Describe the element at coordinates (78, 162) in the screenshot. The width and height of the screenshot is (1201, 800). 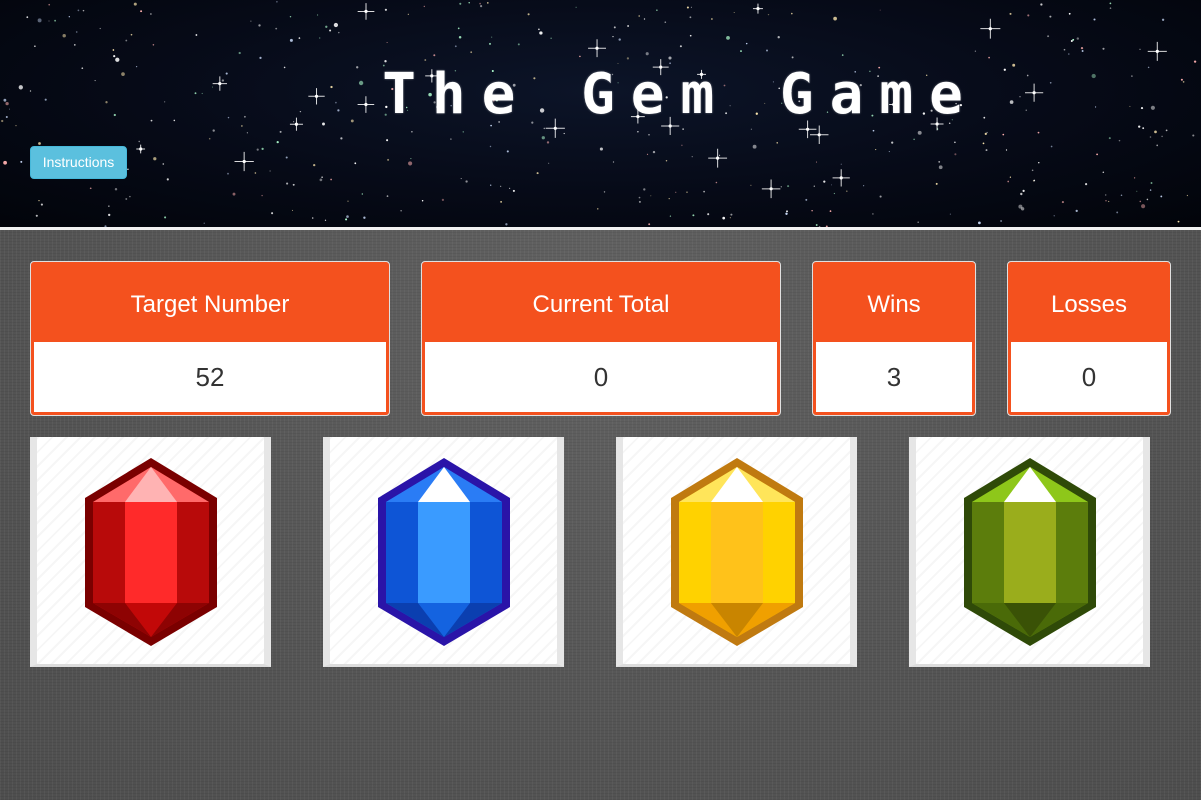
I see `instructions-button: Instructions` at that location.